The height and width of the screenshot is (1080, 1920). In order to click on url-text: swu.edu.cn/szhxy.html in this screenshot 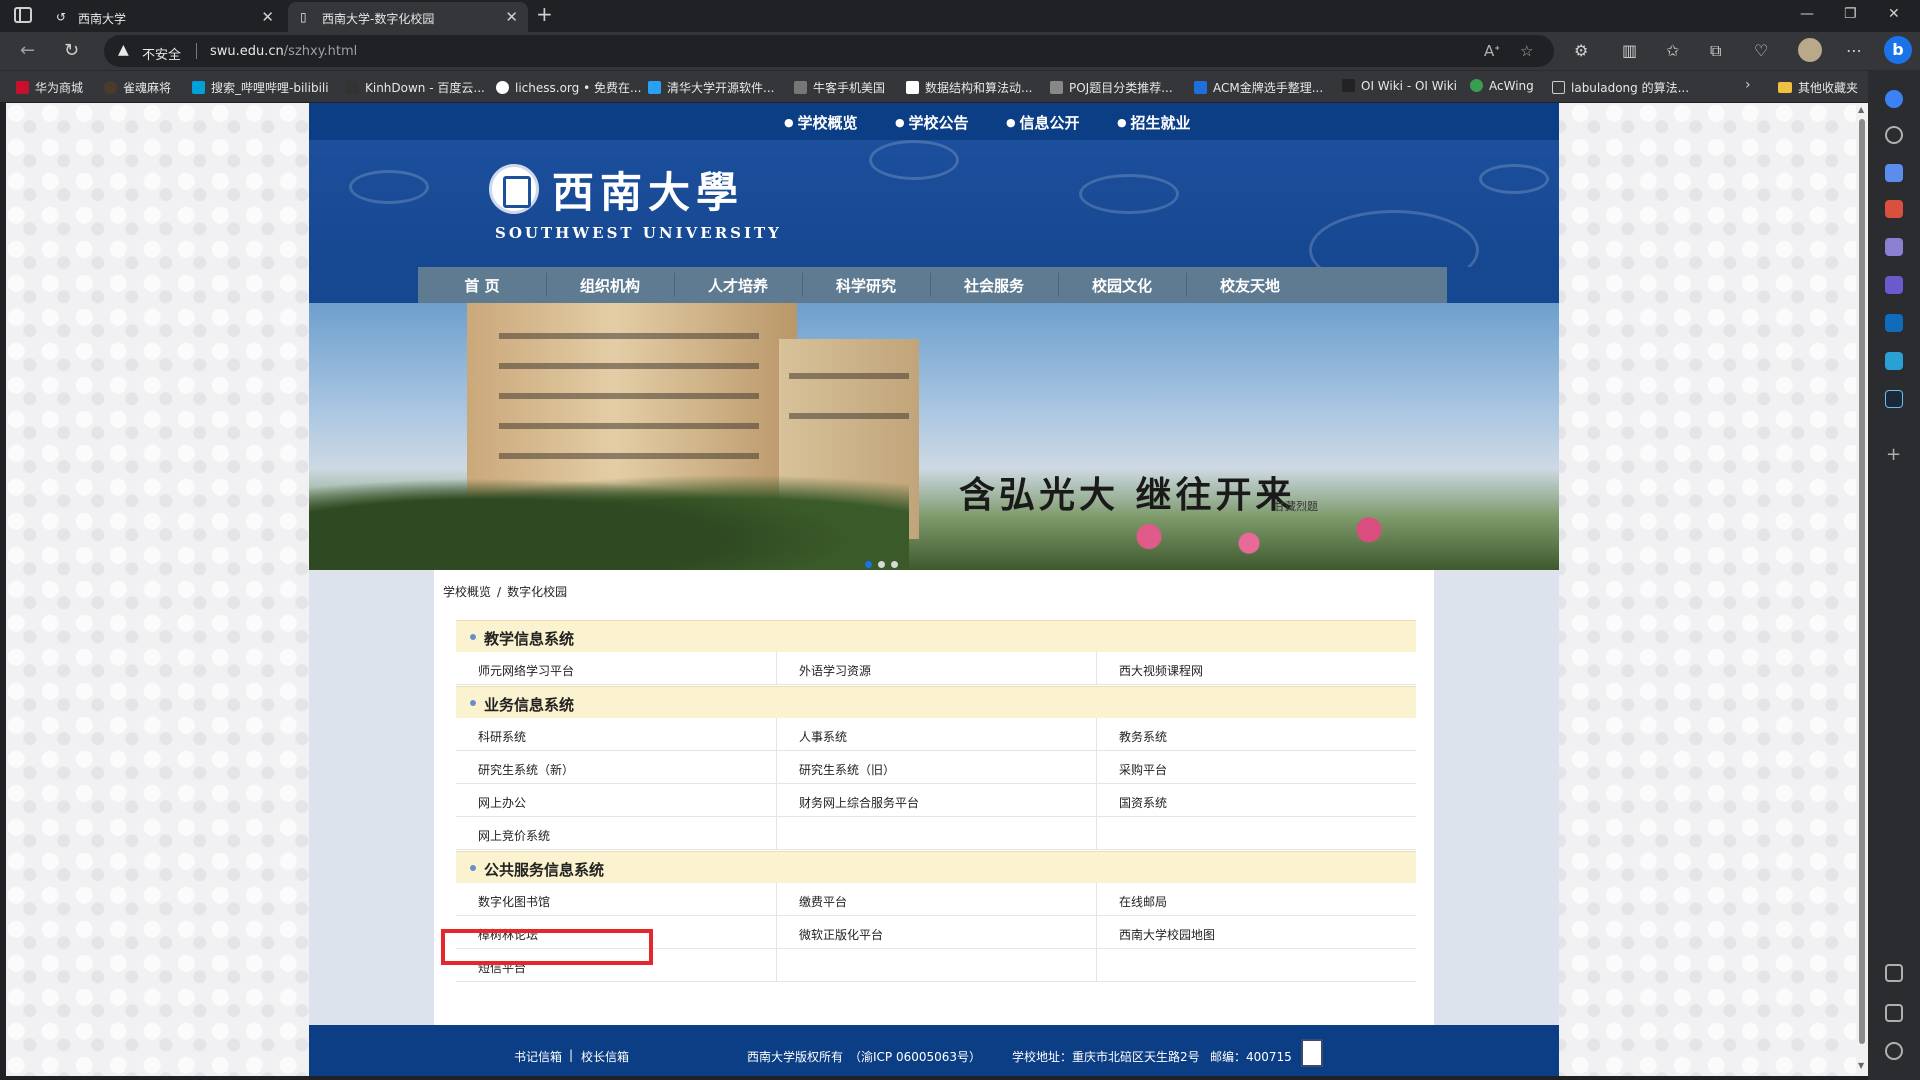, I will do `click(283, 51)`.